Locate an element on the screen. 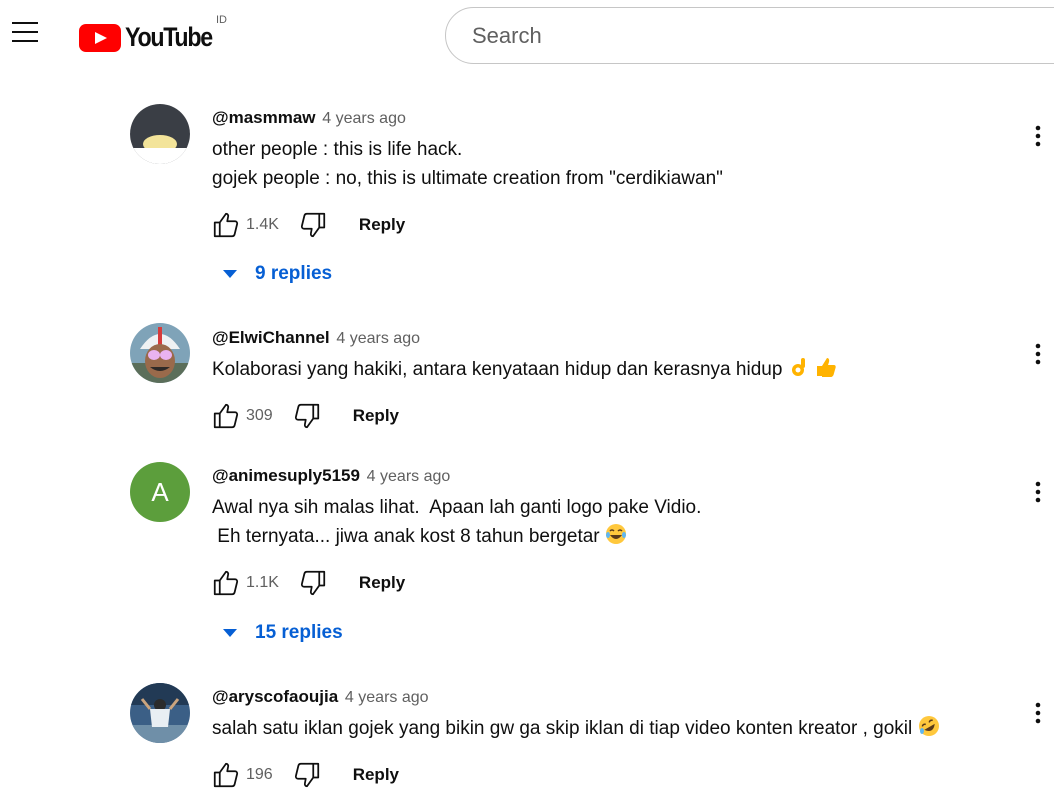  rolling-laughing-emoji is located at coordinates (928, 726).